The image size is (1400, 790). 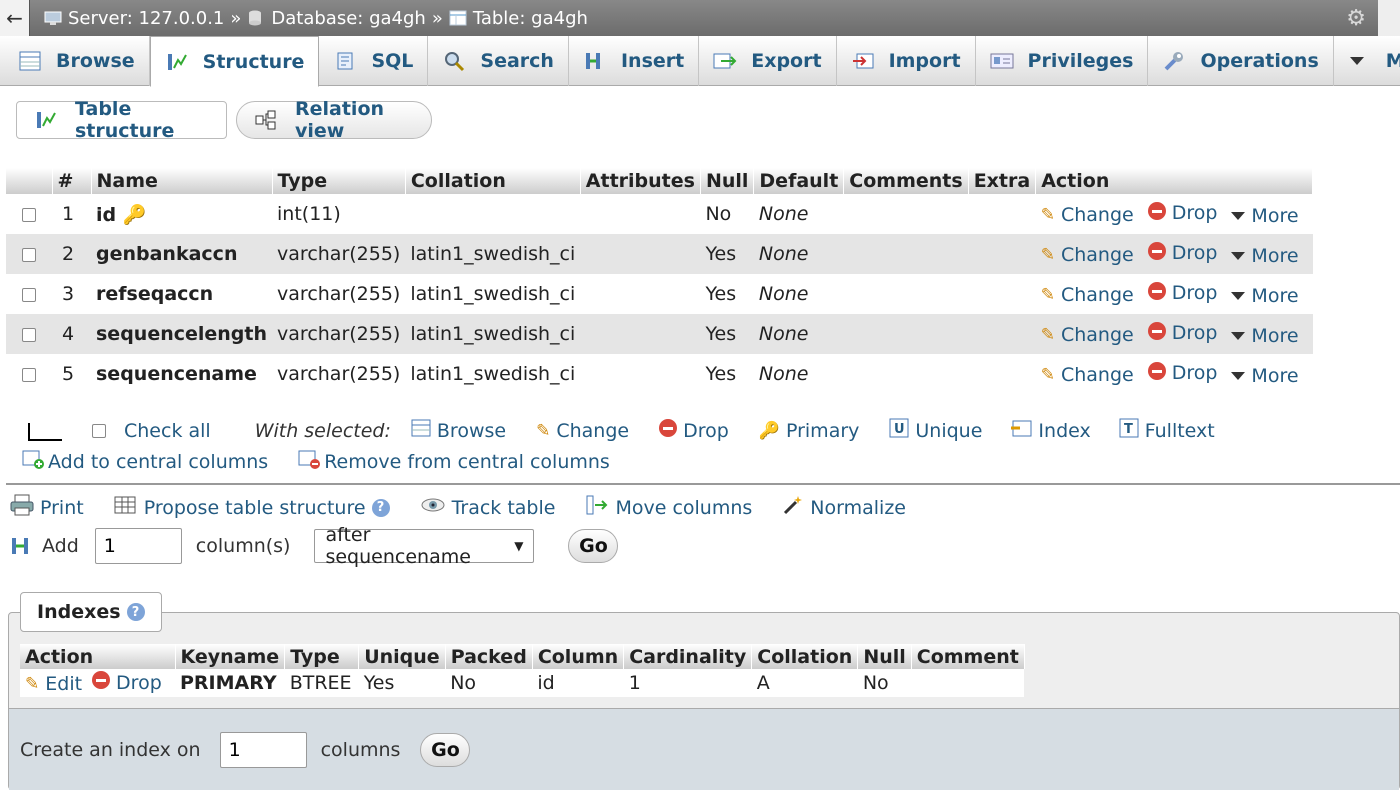 I want to click on tab-label: Privileges, so click(x=1080, y=61).